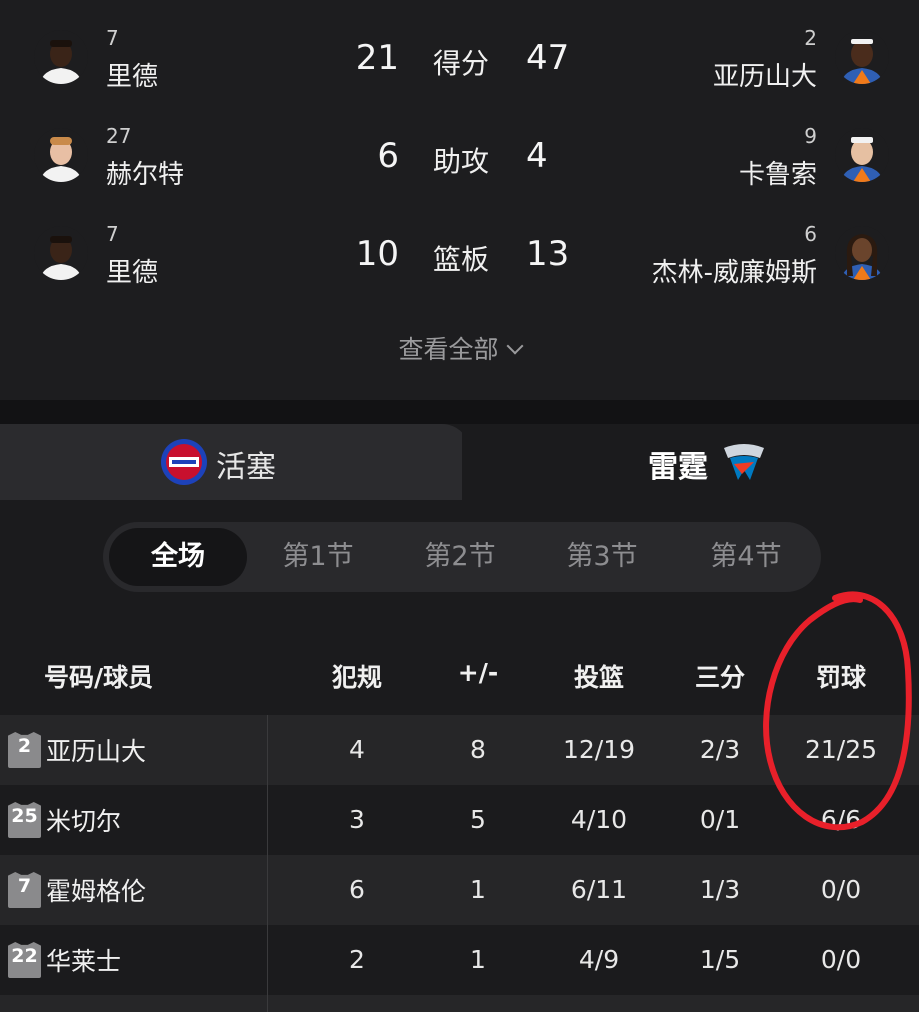 The width and height of the screenshot is (919, 1012). What do you see at coordinates (599, 889) in the screenshot?
I see `cell-field-goals: 6/11` at bounding box center [599, 889].